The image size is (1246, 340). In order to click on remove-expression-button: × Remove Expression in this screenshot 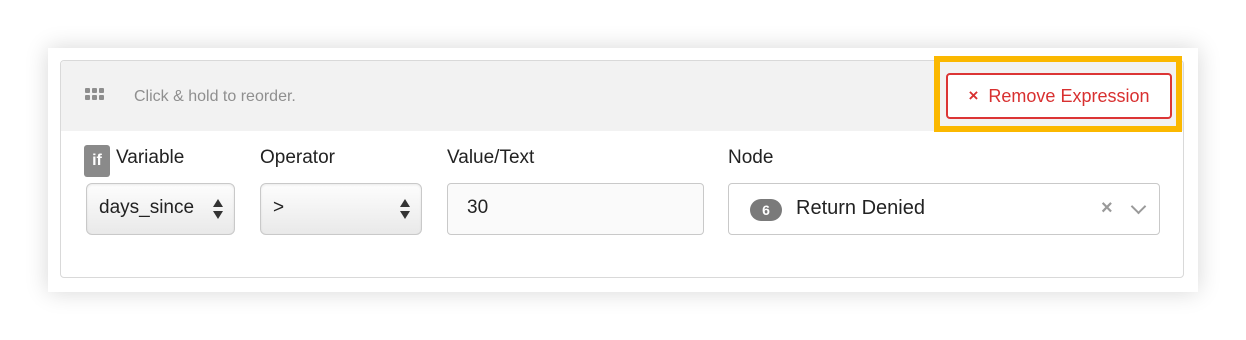, I will do `click(1059, 96)`.